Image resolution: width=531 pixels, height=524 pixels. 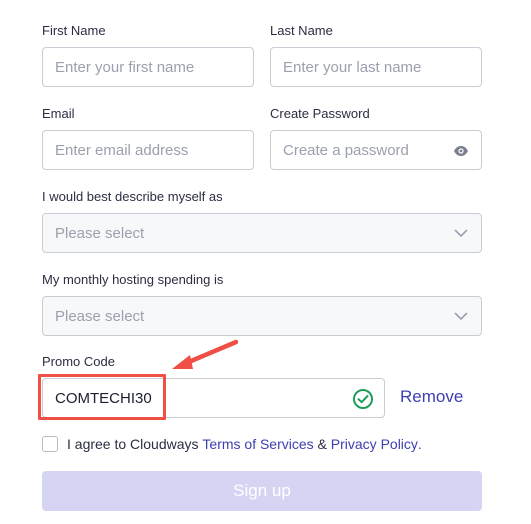 I want to click on last-name-placeholder: Enter your last name, so click(x=352, y=67).